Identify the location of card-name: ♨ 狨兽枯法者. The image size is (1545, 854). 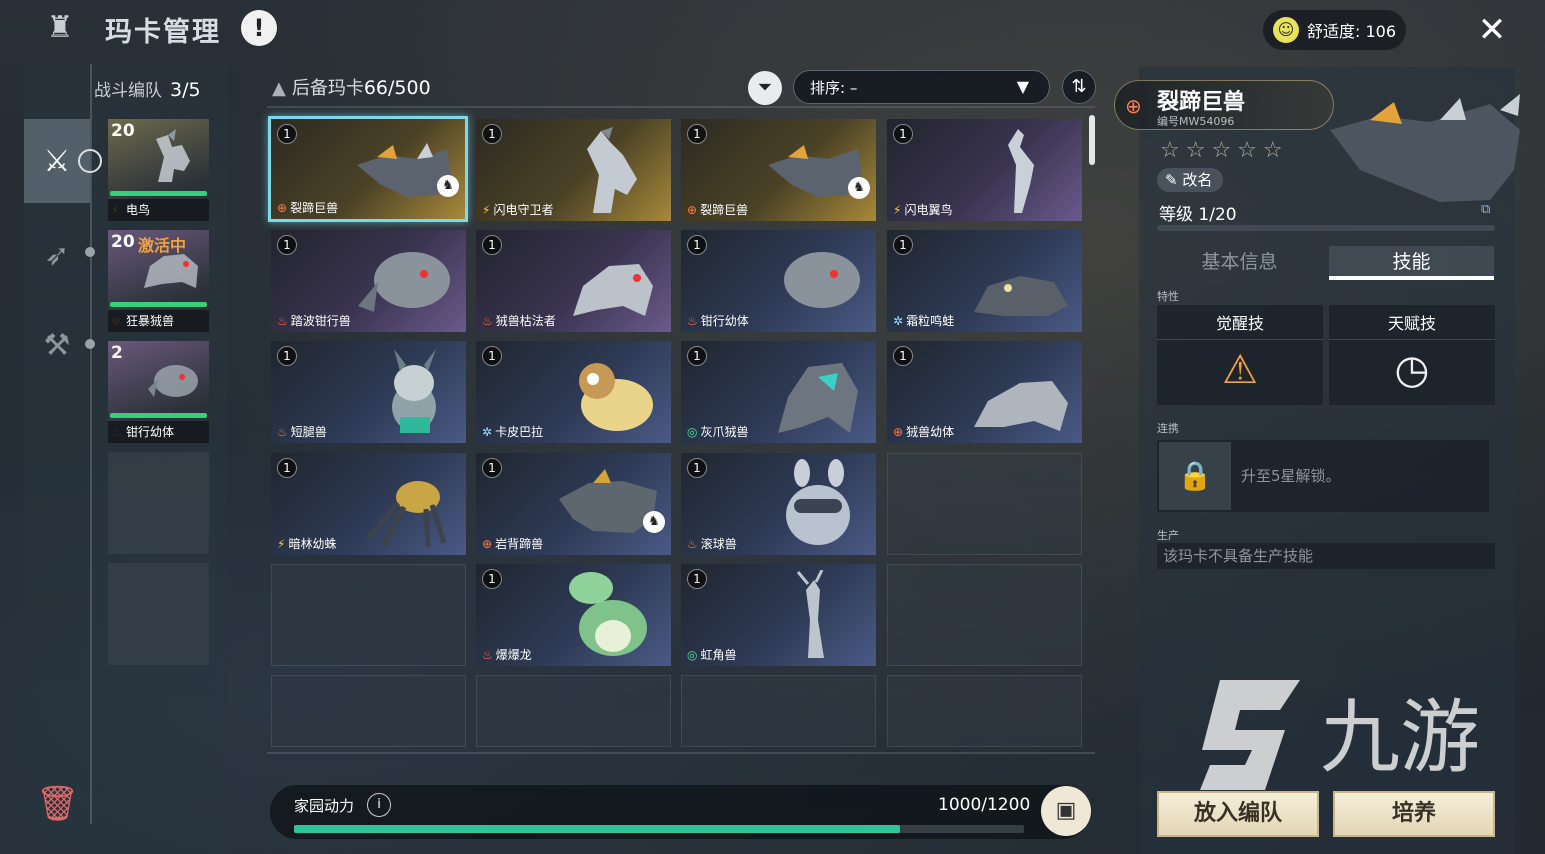
(519, 320).